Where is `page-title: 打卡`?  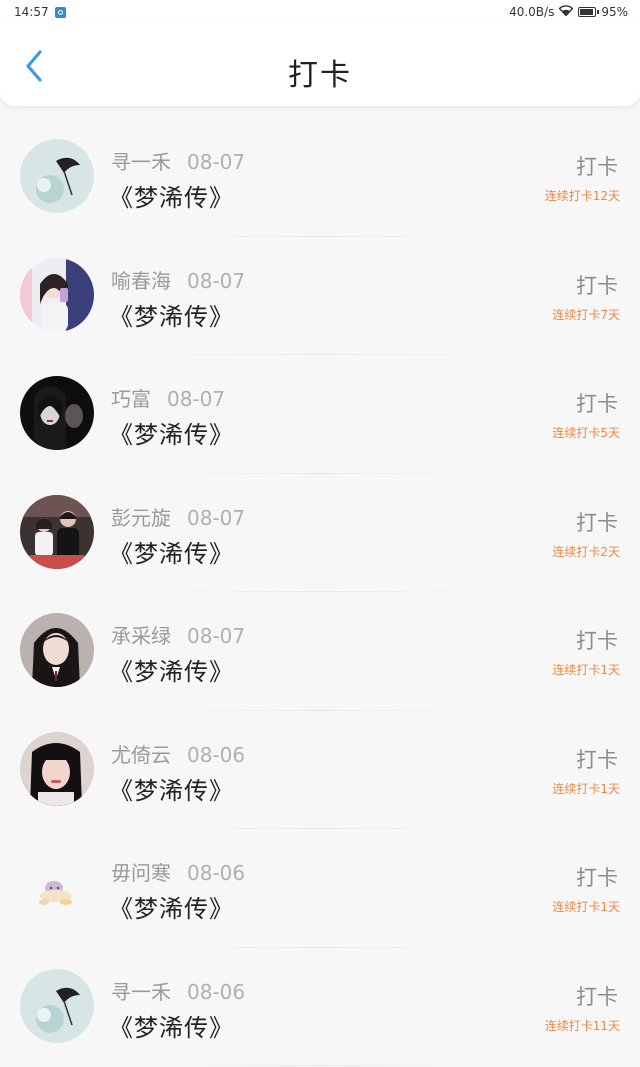 page-title: 打卡 is located at coordinates (320, 75).